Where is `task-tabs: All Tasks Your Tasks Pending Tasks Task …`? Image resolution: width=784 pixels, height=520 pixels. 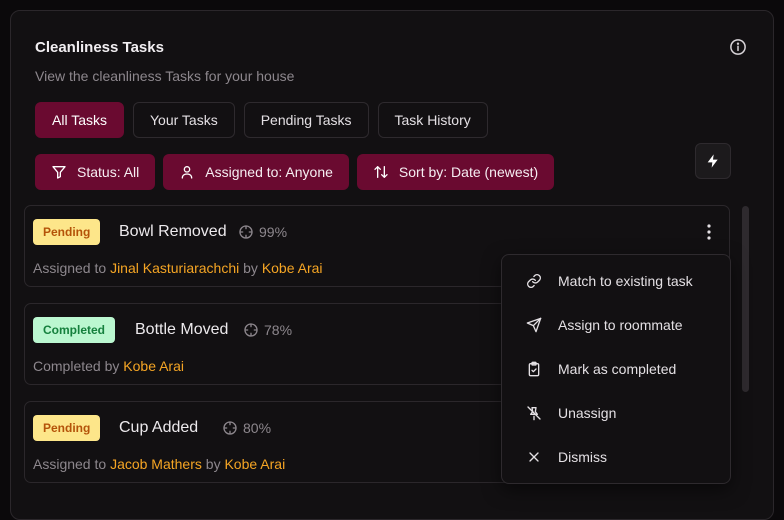 task-tabs: All Tasks Your Tasks Pending Tasks Task … is located at coordinates (261, 120).